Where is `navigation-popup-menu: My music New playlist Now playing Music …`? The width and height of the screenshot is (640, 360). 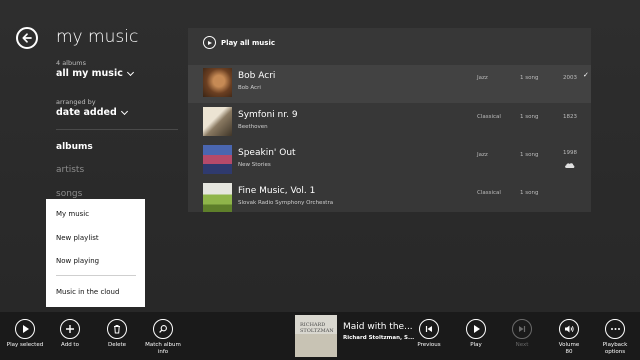 navigation-popup-menu: My music New playlist Now playing Music … is located at coordinates (95, 253).